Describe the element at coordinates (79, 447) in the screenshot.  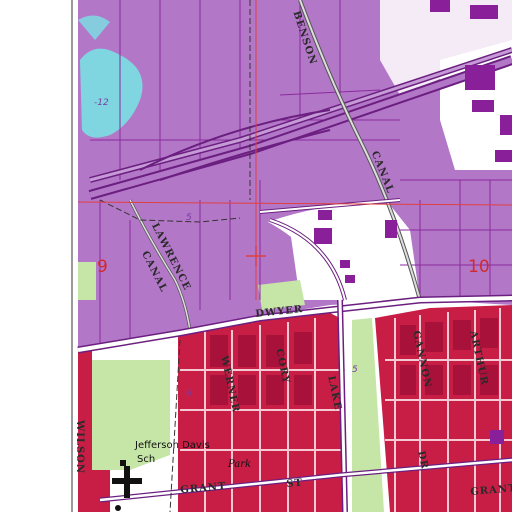
I see `wilson-label: WILSON` at that location.